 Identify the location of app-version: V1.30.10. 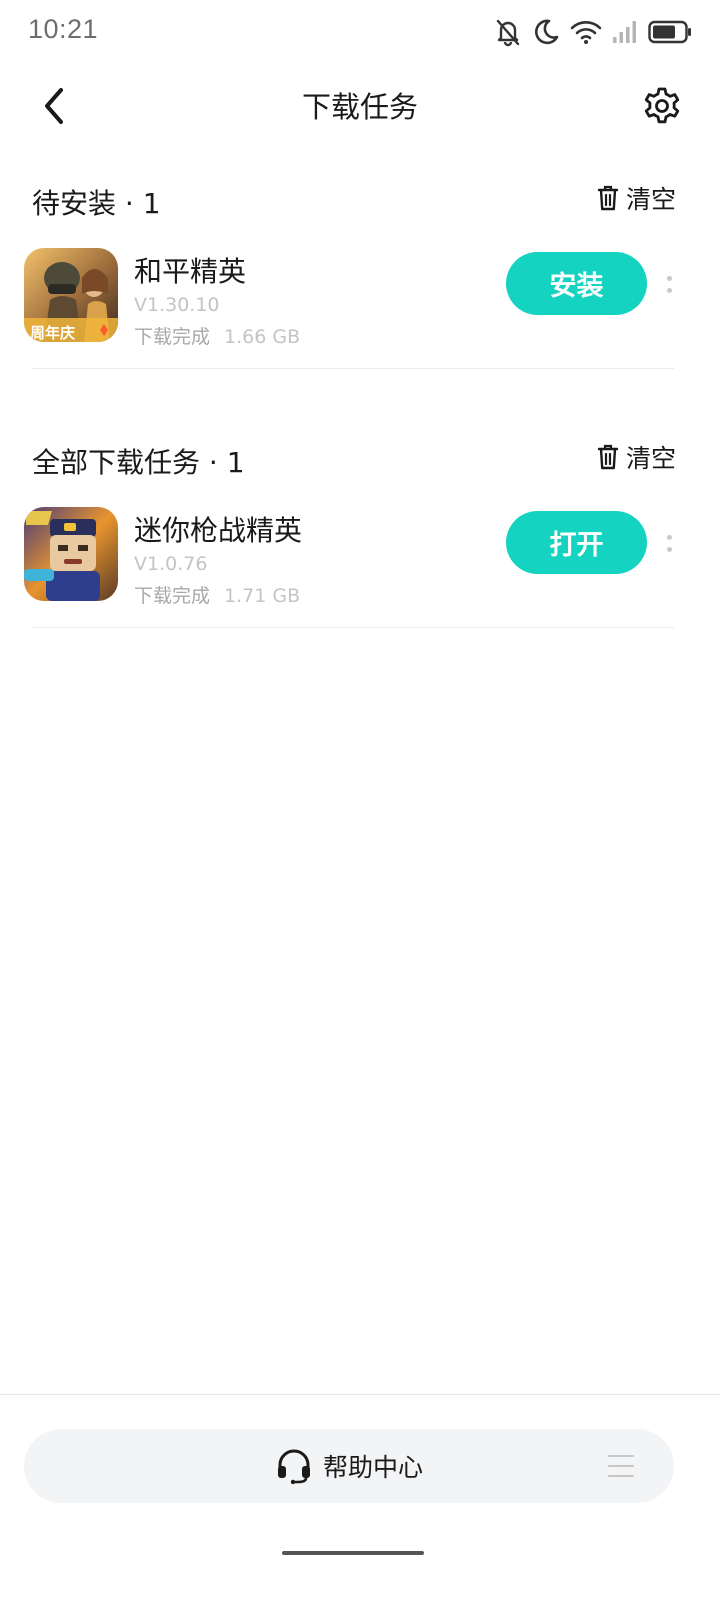
(177, 305).